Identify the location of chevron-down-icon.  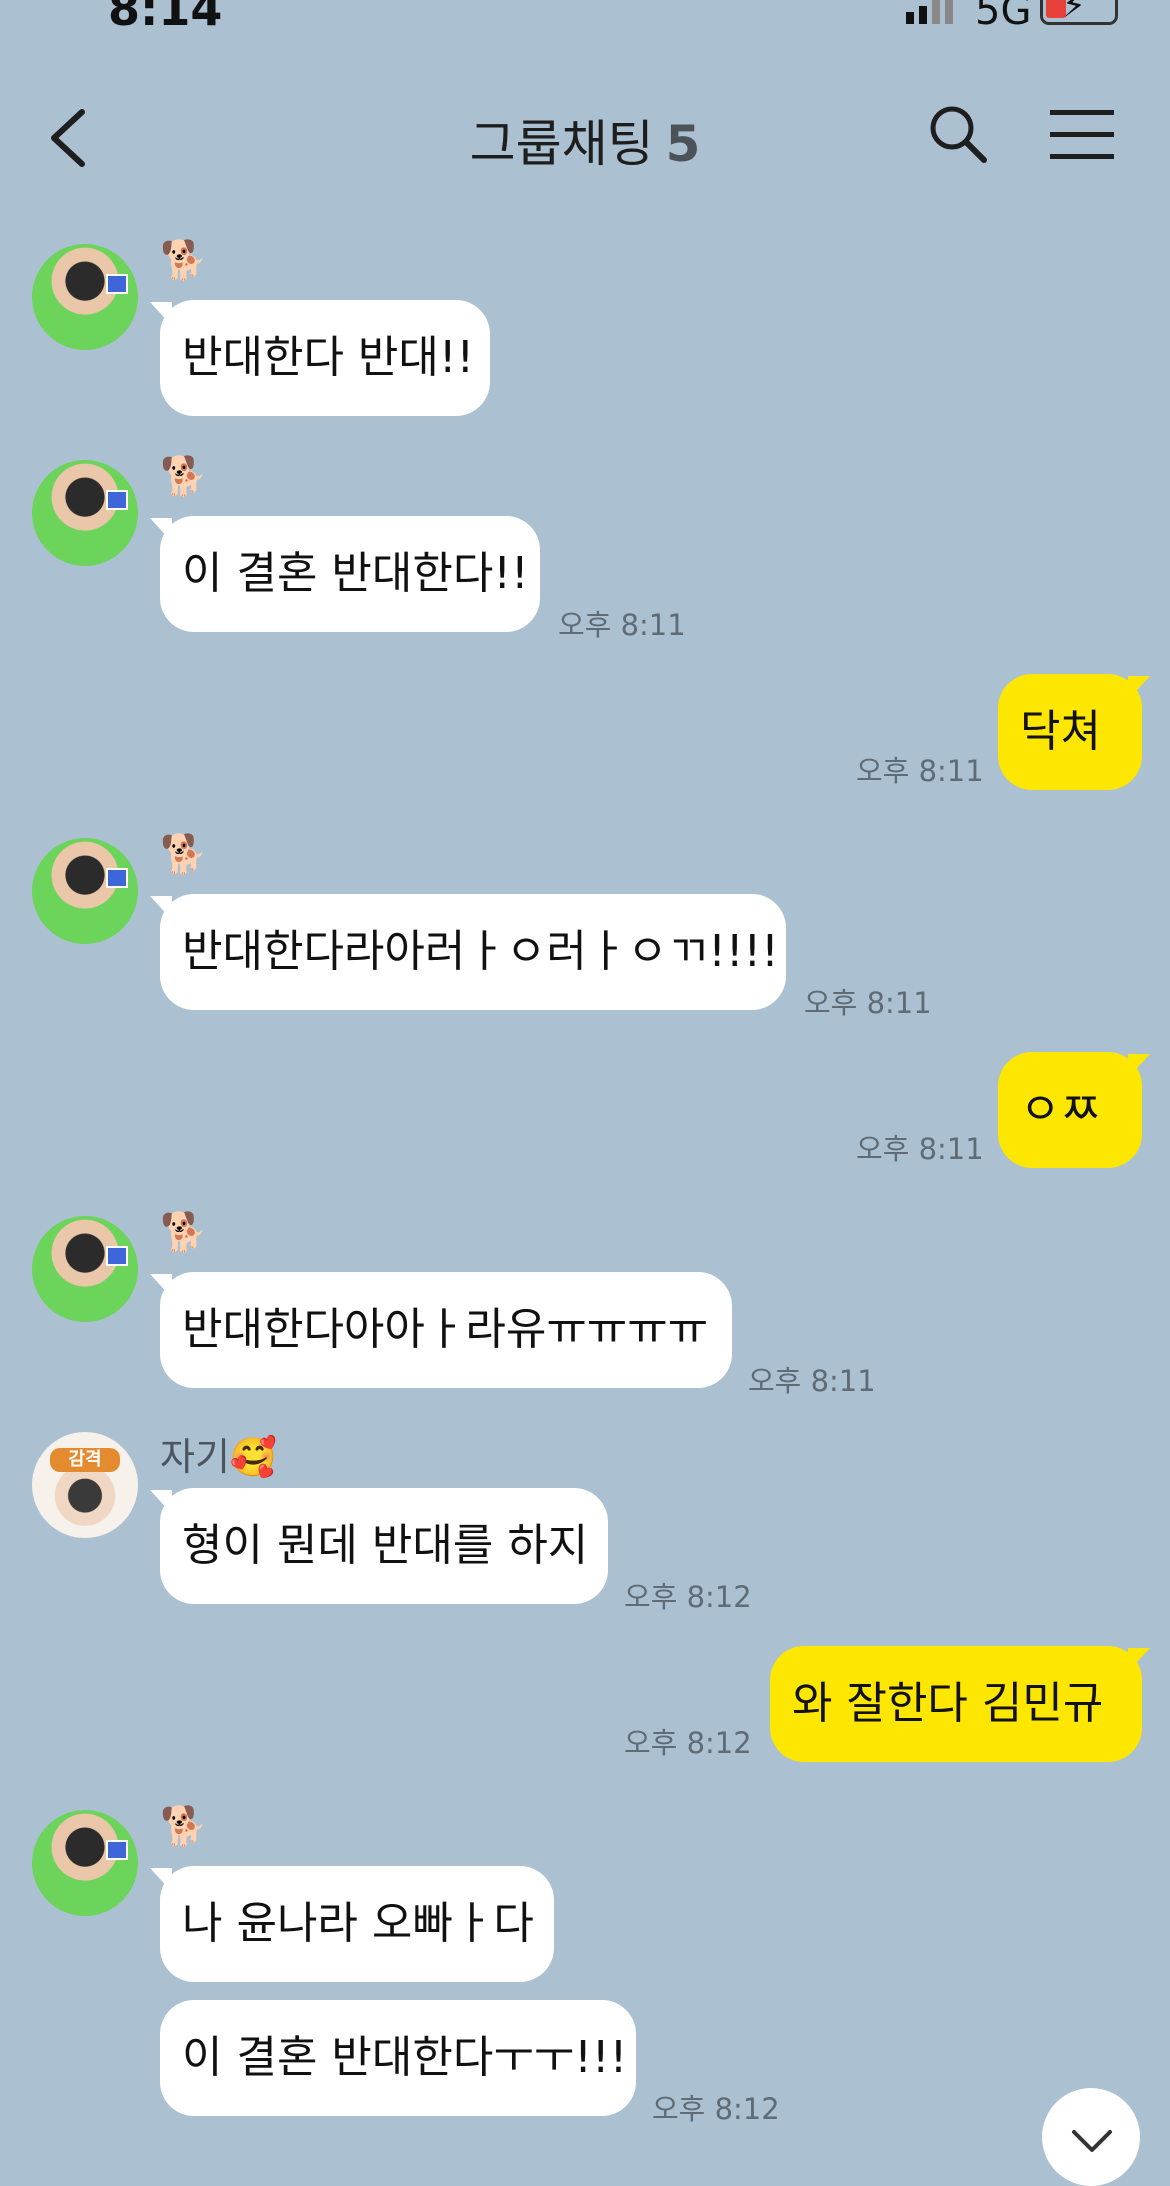
(1092, 2141).